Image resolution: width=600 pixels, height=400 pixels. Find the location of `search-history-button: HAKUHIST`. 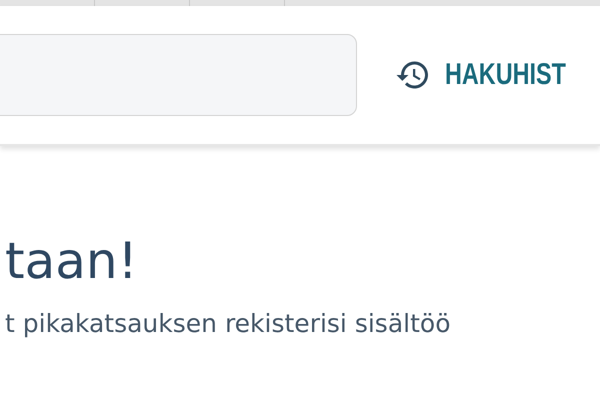

search-history-button: HAKUHIST is located at coordinates (497, 75).